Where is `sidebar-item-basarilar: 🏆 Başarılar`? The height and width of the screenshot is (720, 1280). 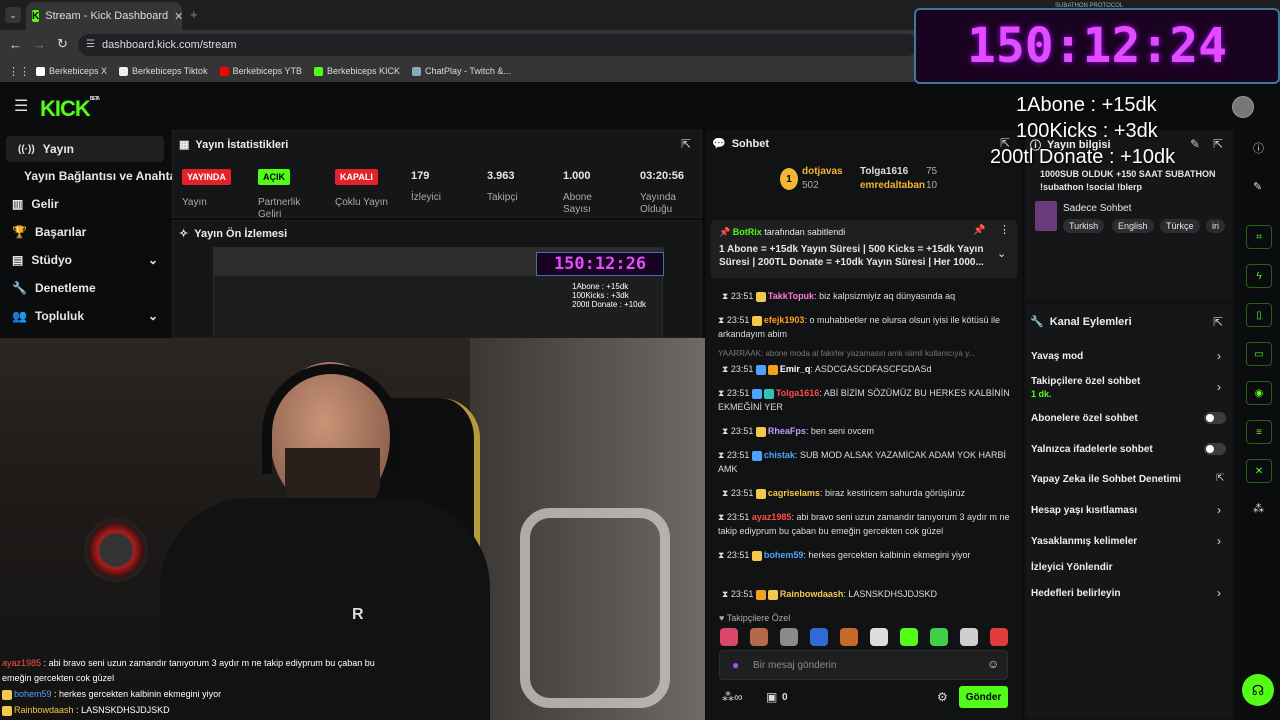
sidebar-item-basarilar: 🏆 Başarılar is located at coordinates (85, 232).